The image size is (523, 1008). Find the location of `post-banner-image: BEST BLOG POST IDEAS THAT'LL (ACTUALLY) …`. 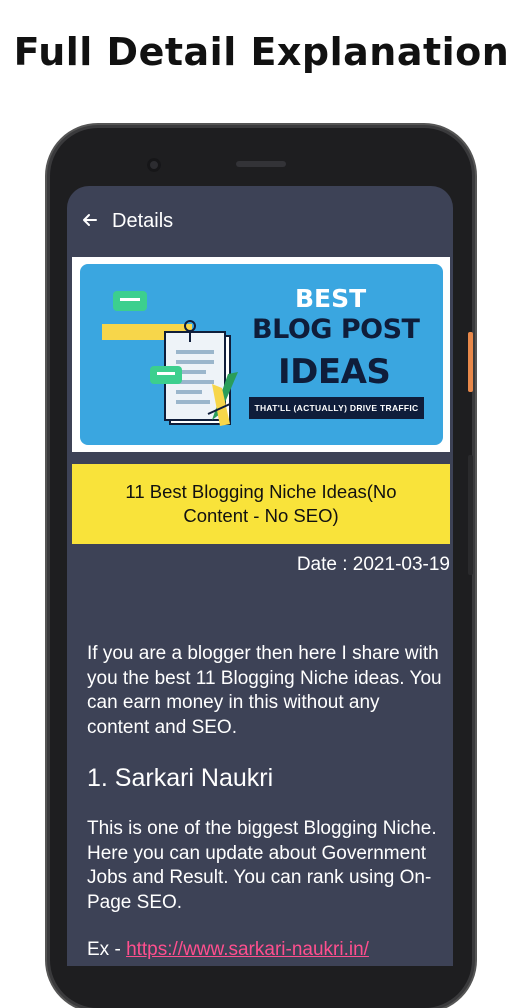

post-banner-image: BEST BLOG POST IDEAS THAT'LL (ACTUALLY) … is located at coordinates (261, 354).